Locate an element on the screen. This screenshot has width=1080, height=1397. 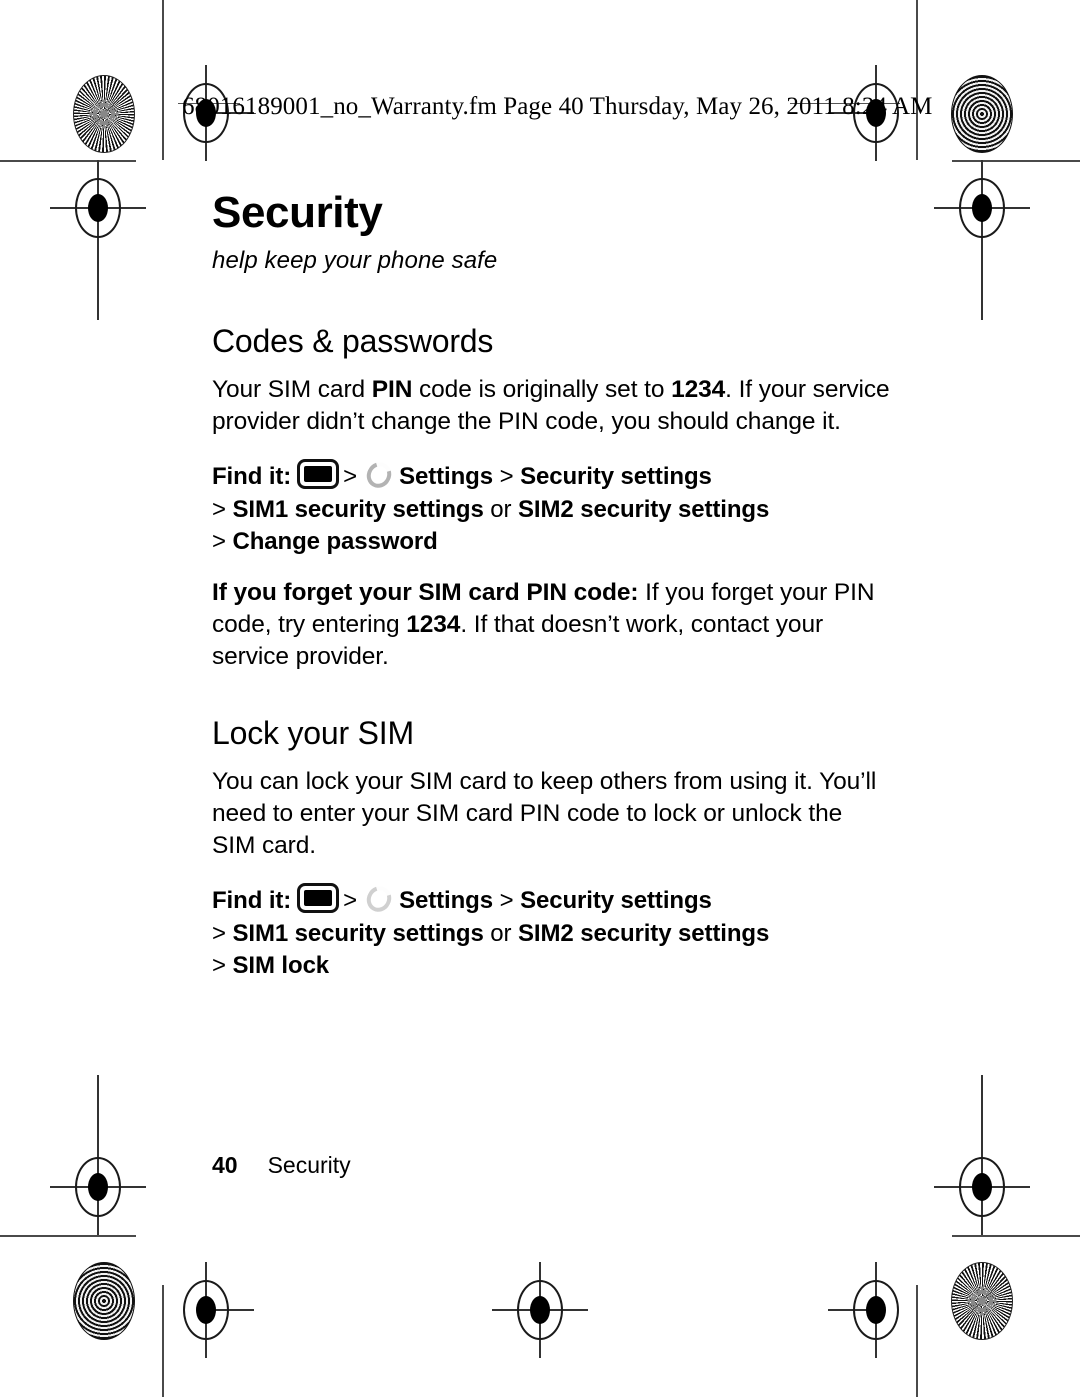
halftone-radial-mark-top-left is located at coordinates (104, 114).